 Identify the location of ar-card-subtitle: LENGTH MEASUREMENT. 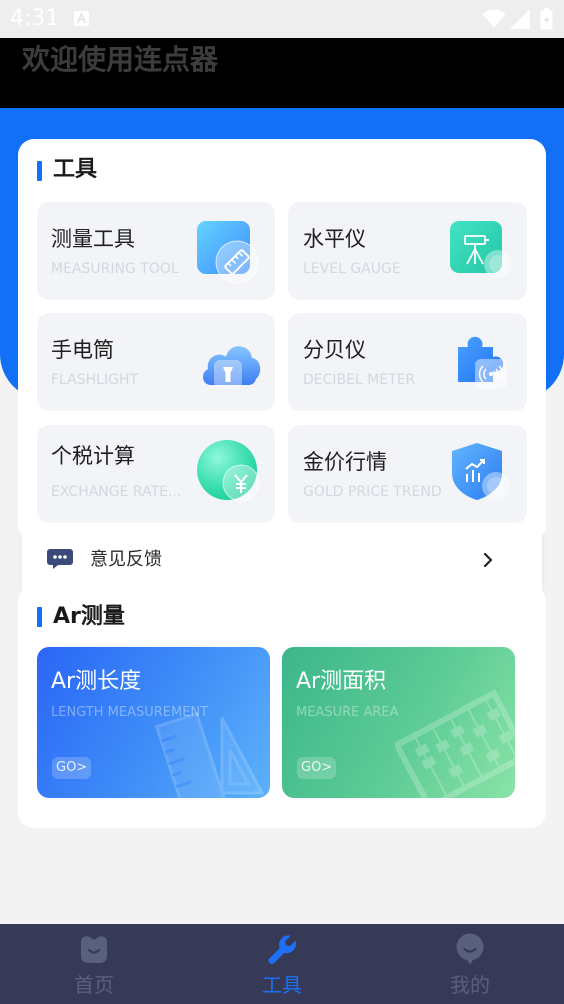
(130, 712).